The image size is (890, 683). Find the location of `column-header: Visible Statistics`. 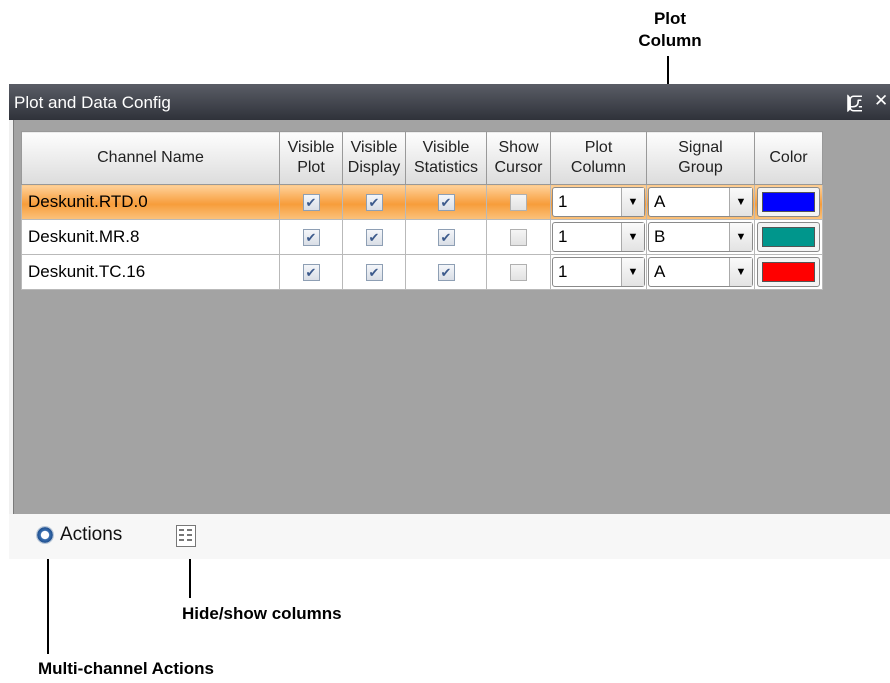

column-header: Visible Statistics is located at coordinates (446, 158).